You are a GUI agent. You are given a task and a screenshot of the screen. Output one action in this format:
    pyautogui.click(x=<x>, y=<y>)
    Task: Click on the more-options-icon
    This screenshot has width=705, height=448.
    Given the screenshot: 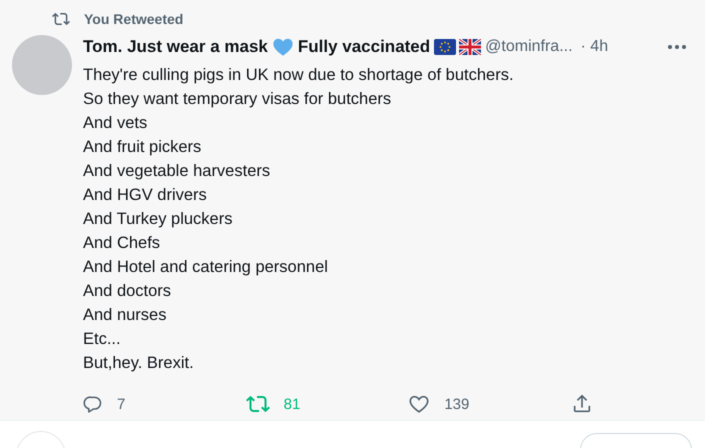 What is the action you would take?
    pyautogui.click(x=677, y=47)
    